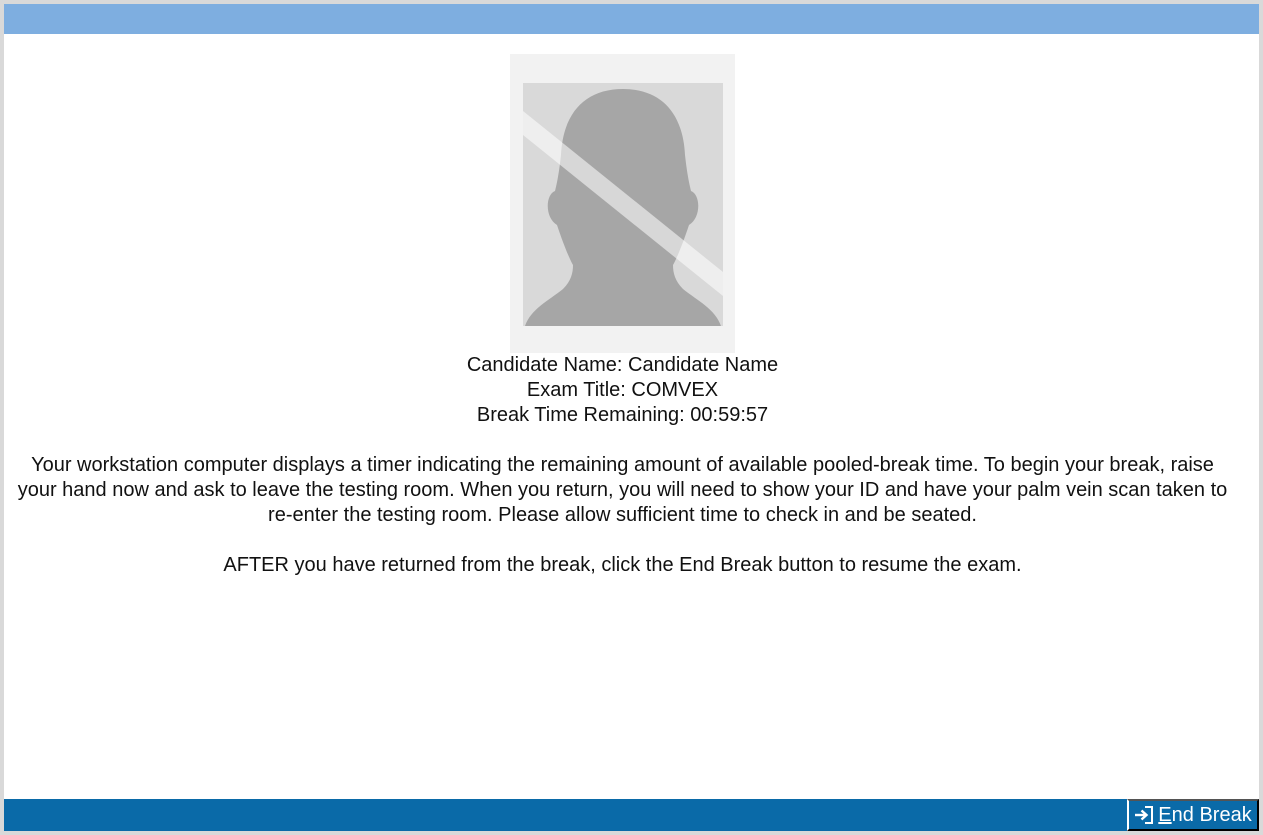  I want to click on end-break-label: End Break, so click(1205, 814).